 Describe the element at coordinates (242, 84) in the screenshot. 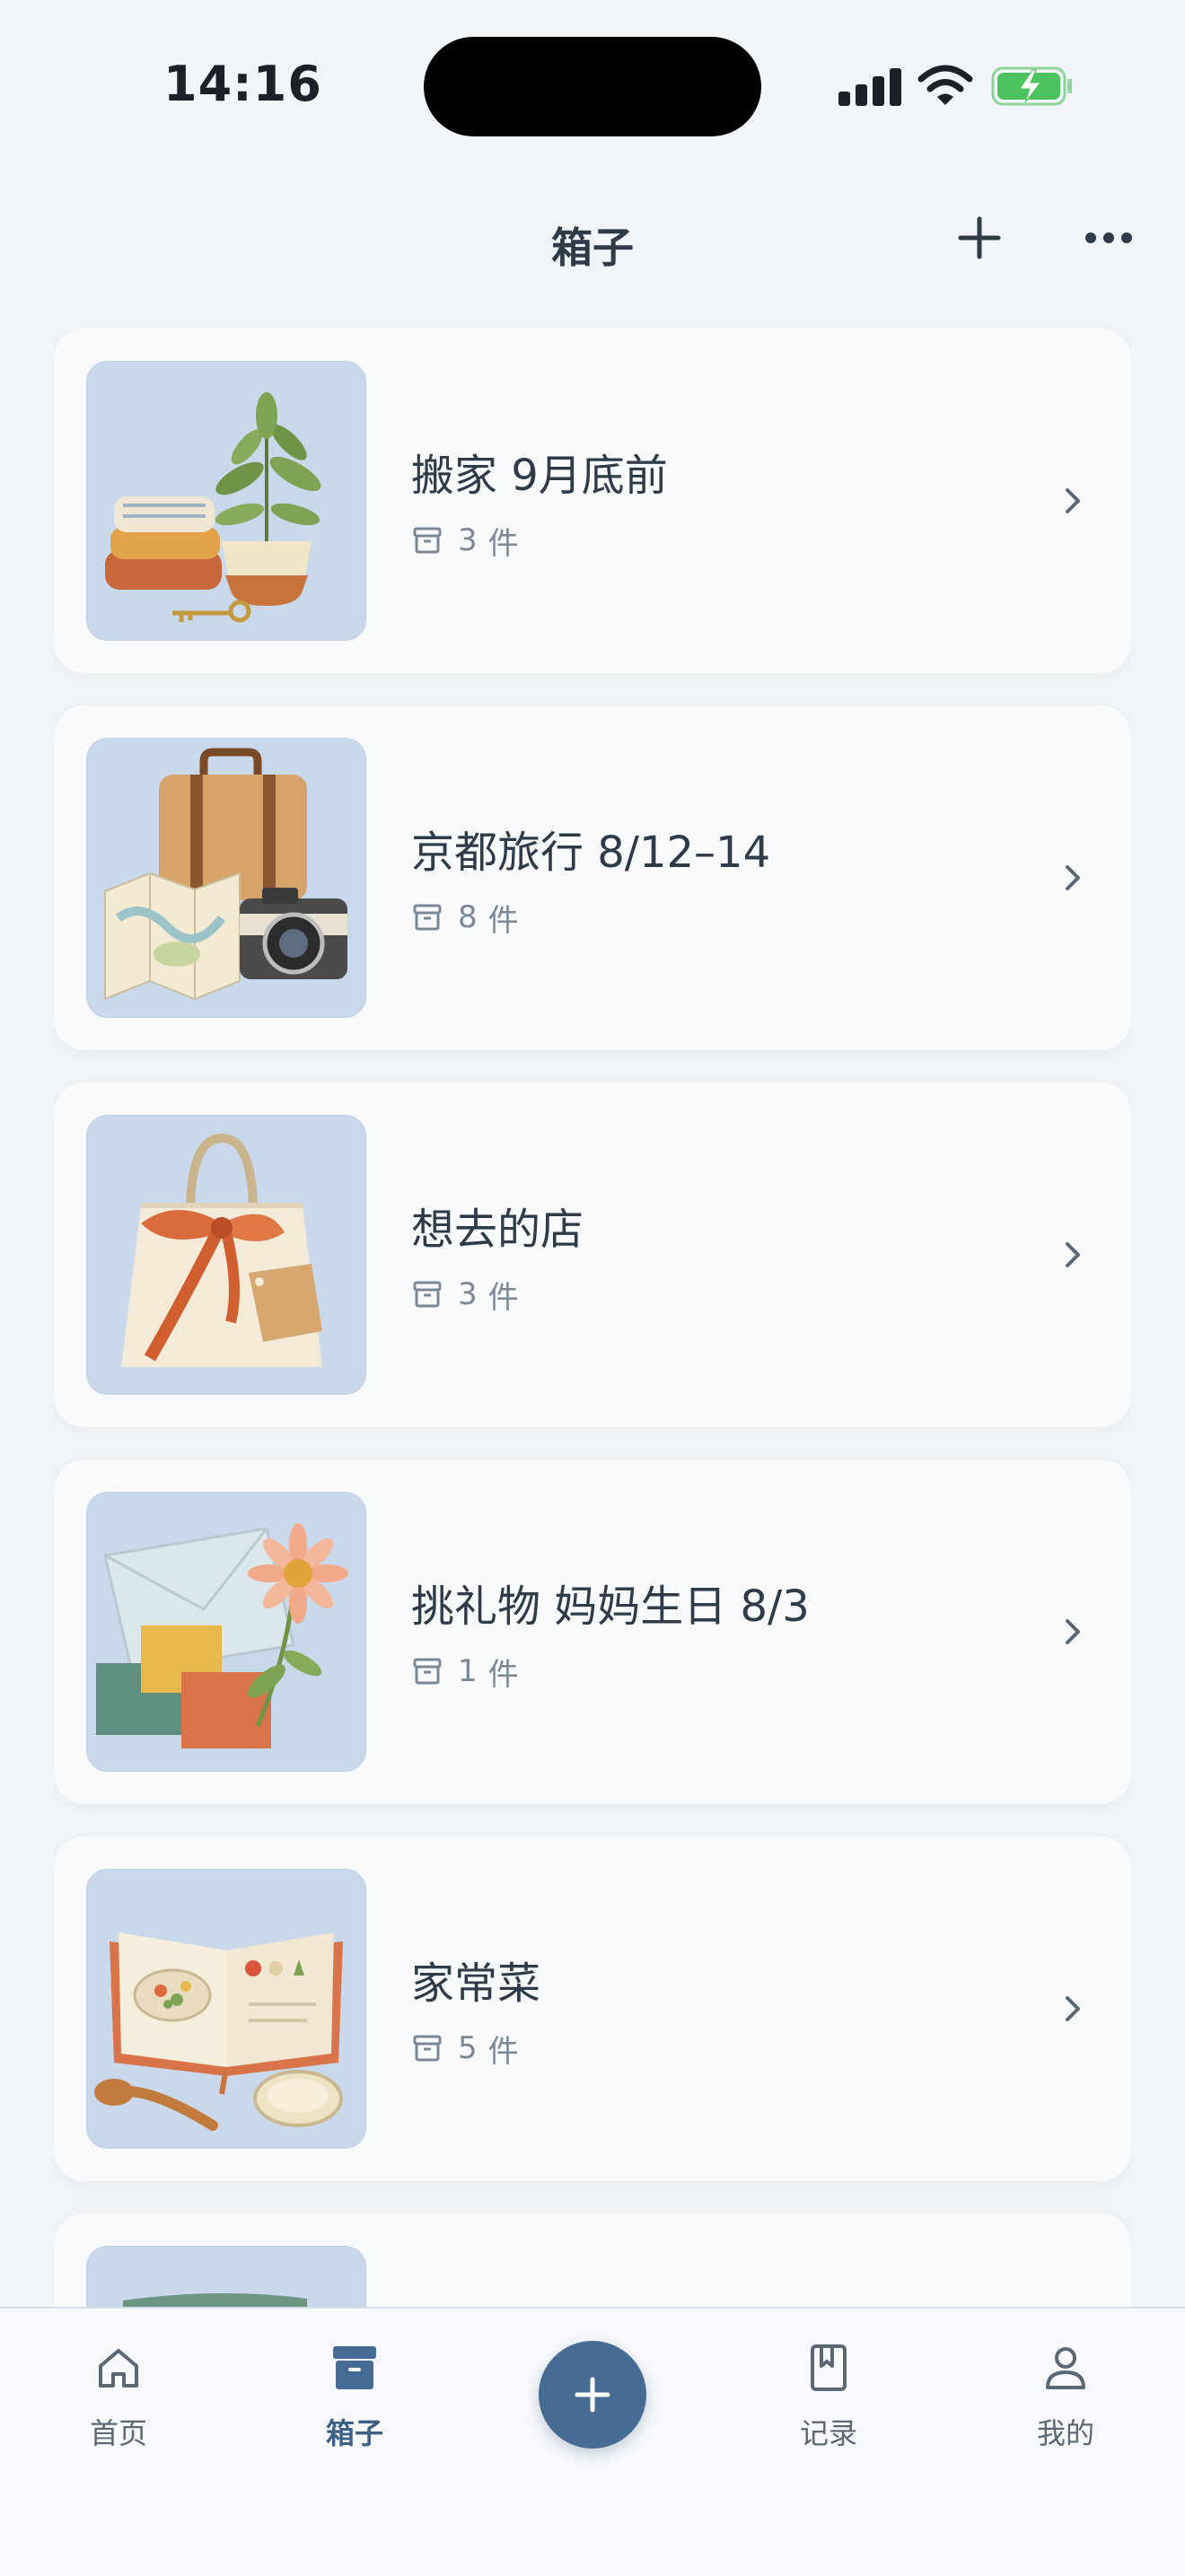

I see `status-time: 14:16` at that location.